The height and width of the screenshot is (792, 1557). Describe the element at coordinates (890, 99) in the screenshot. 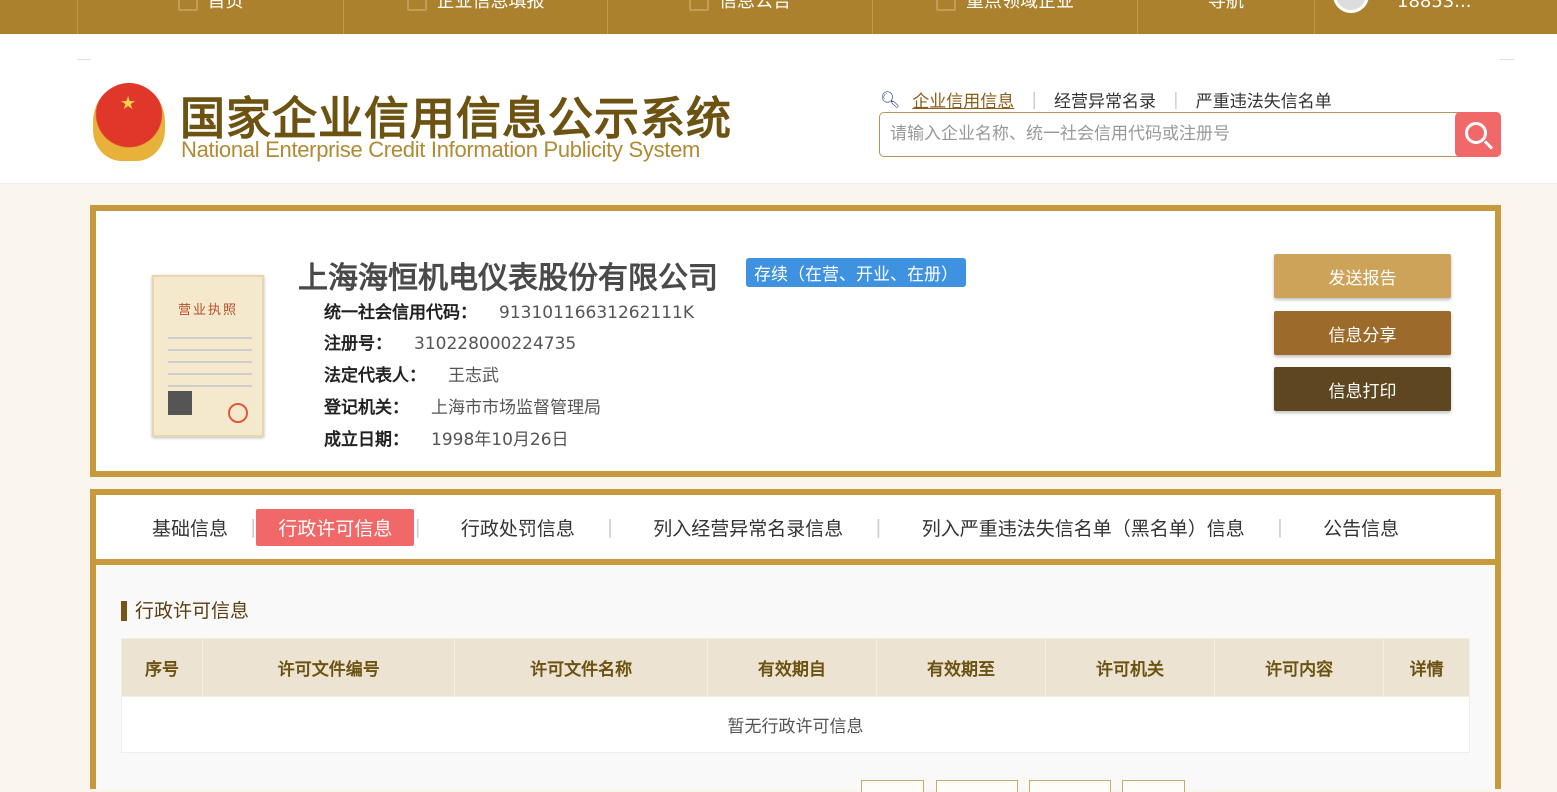

I see `search-icon: 🔍︎` at that location.